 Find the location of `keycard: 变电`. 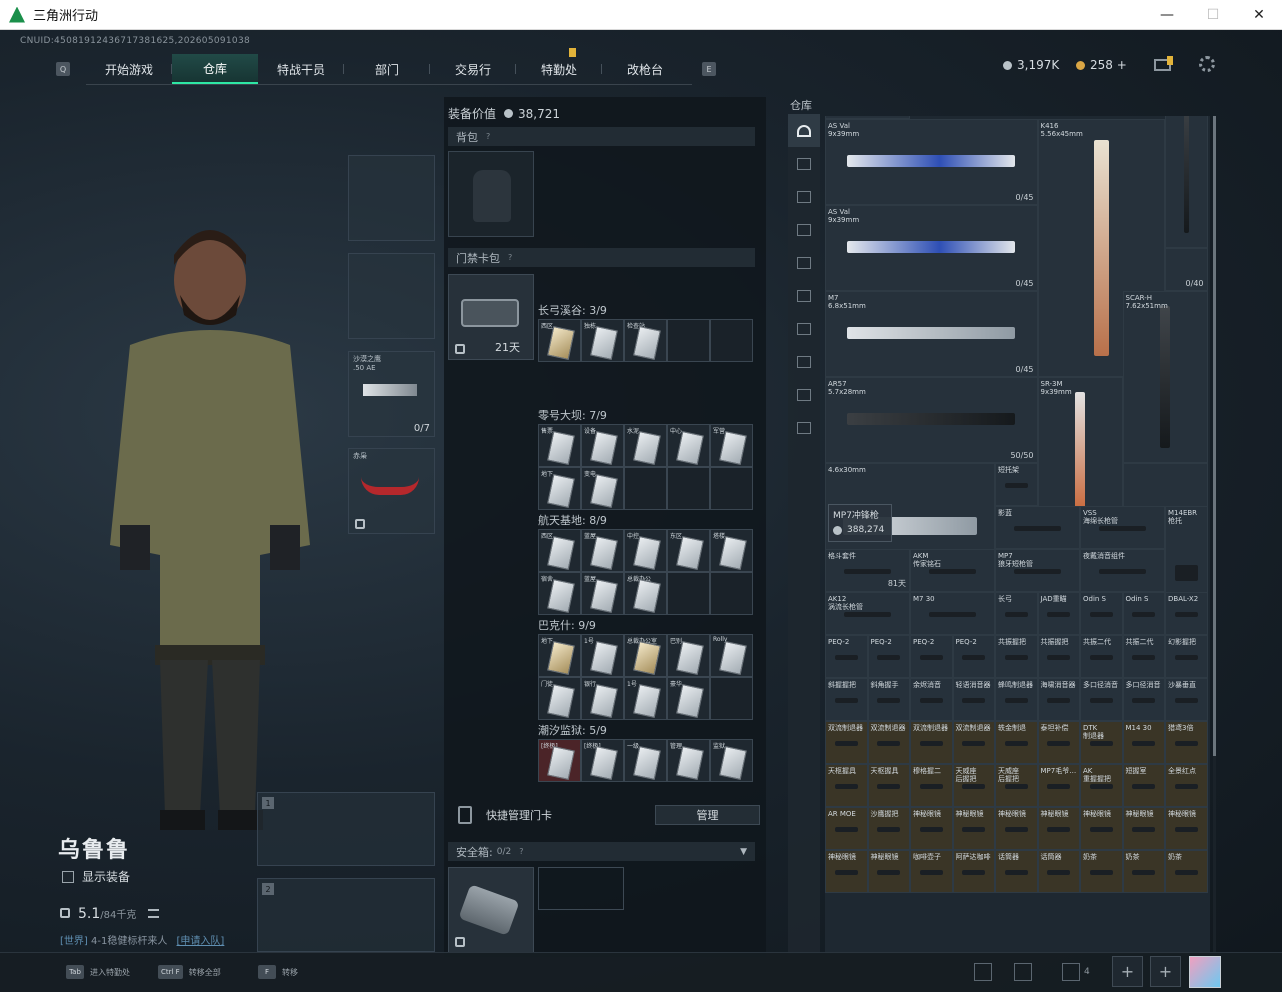

keycard: 变电 is located at coordinates (602, 488).